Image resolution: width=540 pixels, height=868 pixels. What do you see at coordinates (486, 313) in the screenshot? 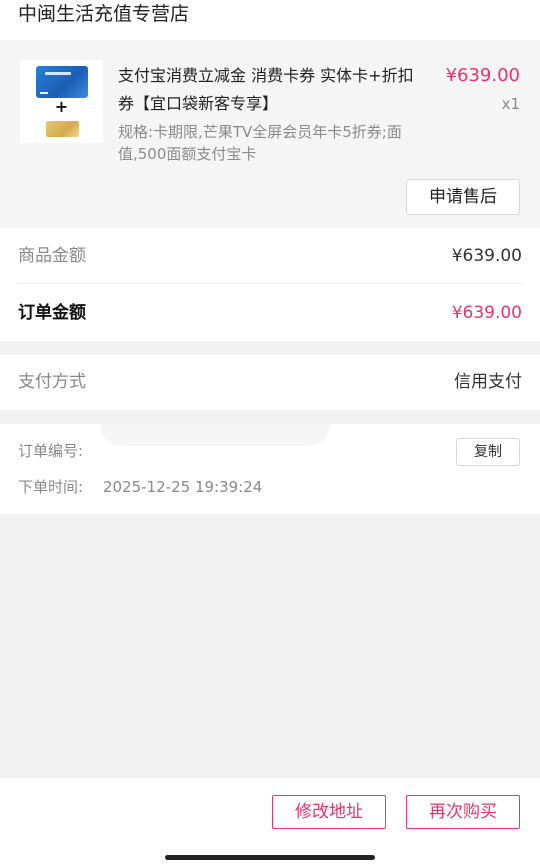
I see `order-amount-value: ¥639.00` at bounding box center [486, 313].